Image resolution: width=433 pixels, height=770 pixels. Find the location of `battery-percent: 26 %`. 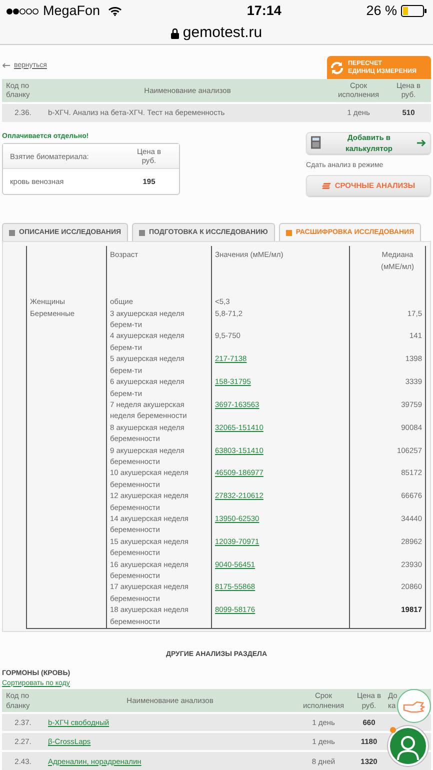

battery-percent: 26 % is located at coordinates (381, 11).